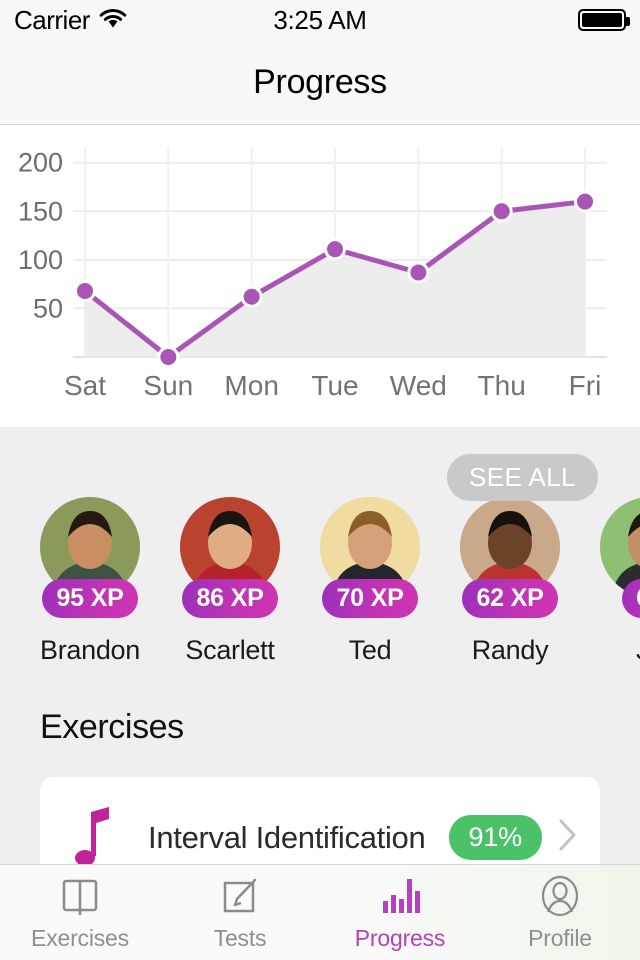  Describe the element at coordinates (80, 938) in the screenshot. I see `tab-label: Exercises` at that location.